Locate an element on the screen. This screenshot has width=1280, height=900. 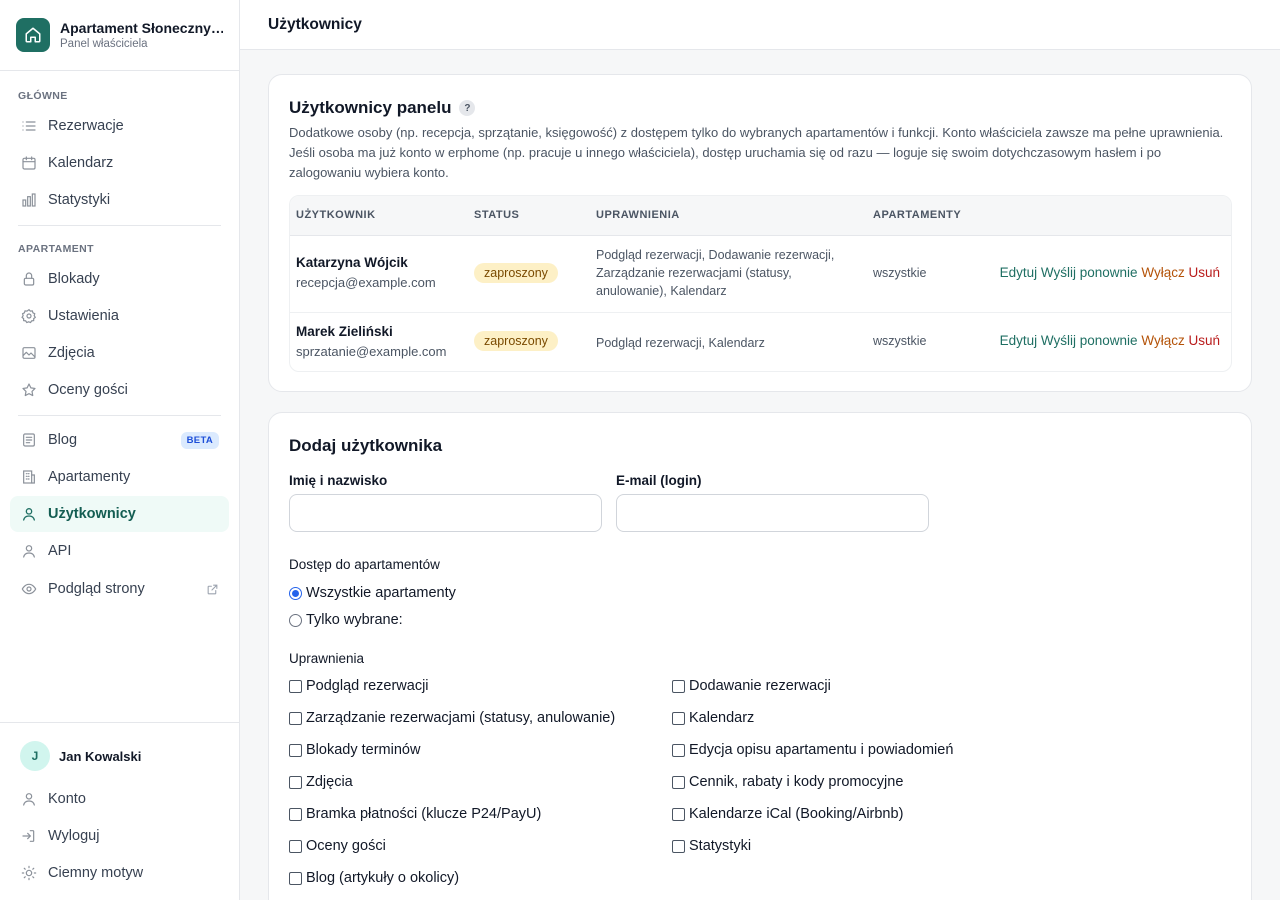
sidebar-item-label: Apartamenty is located at coordinates (89, 477).